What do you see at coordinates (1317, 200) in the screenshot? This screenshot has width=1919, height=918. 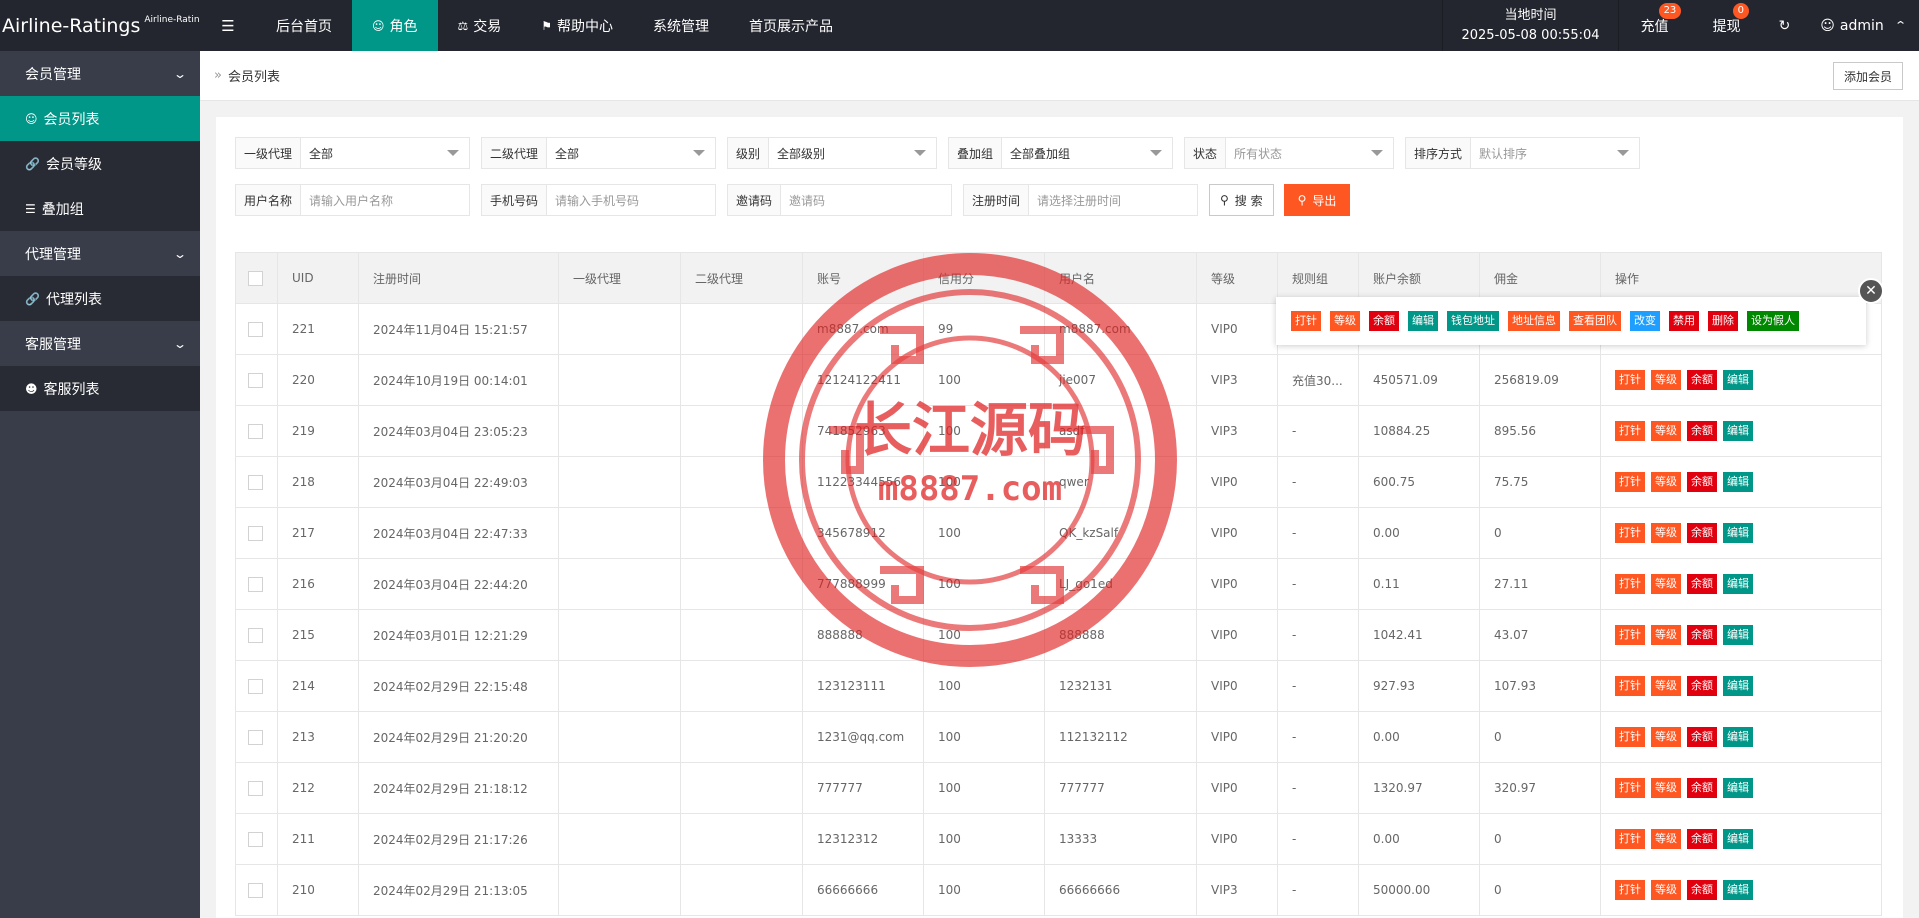 I see `export-button: ⚲ 导出` at bounding box center [1317, 200].